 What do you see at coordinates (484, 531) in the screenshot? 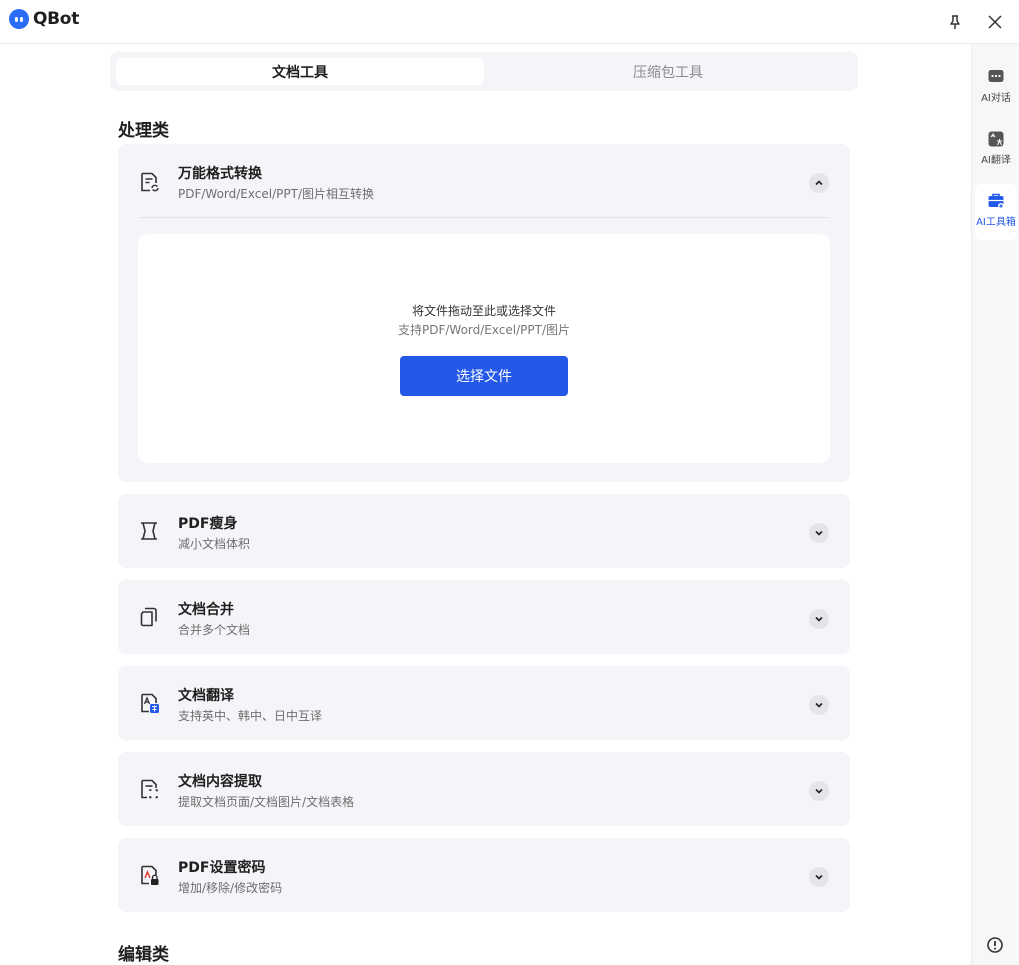
I see `tool-card-pdf-compress: PDF瘦身 减小文档体积` at bounding box center [484, 531].